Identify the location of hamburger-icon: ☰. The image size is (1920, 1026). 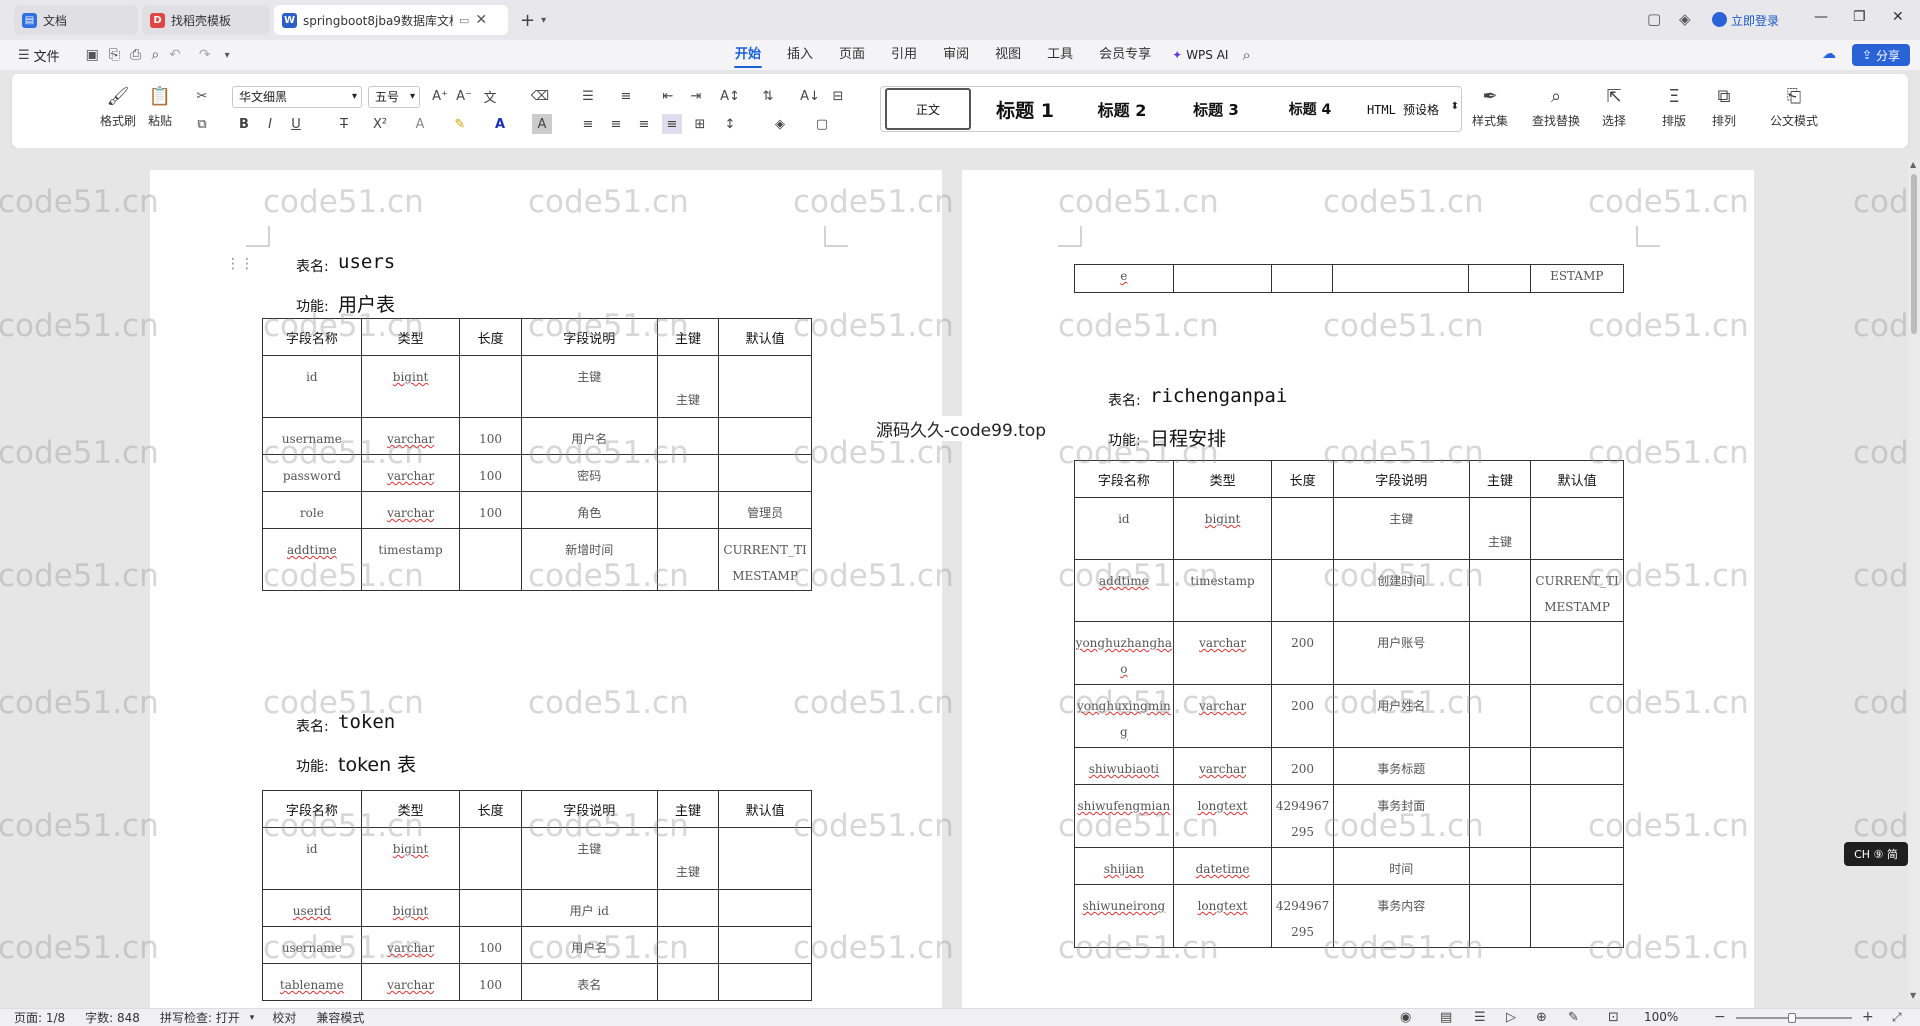
(24, 55).